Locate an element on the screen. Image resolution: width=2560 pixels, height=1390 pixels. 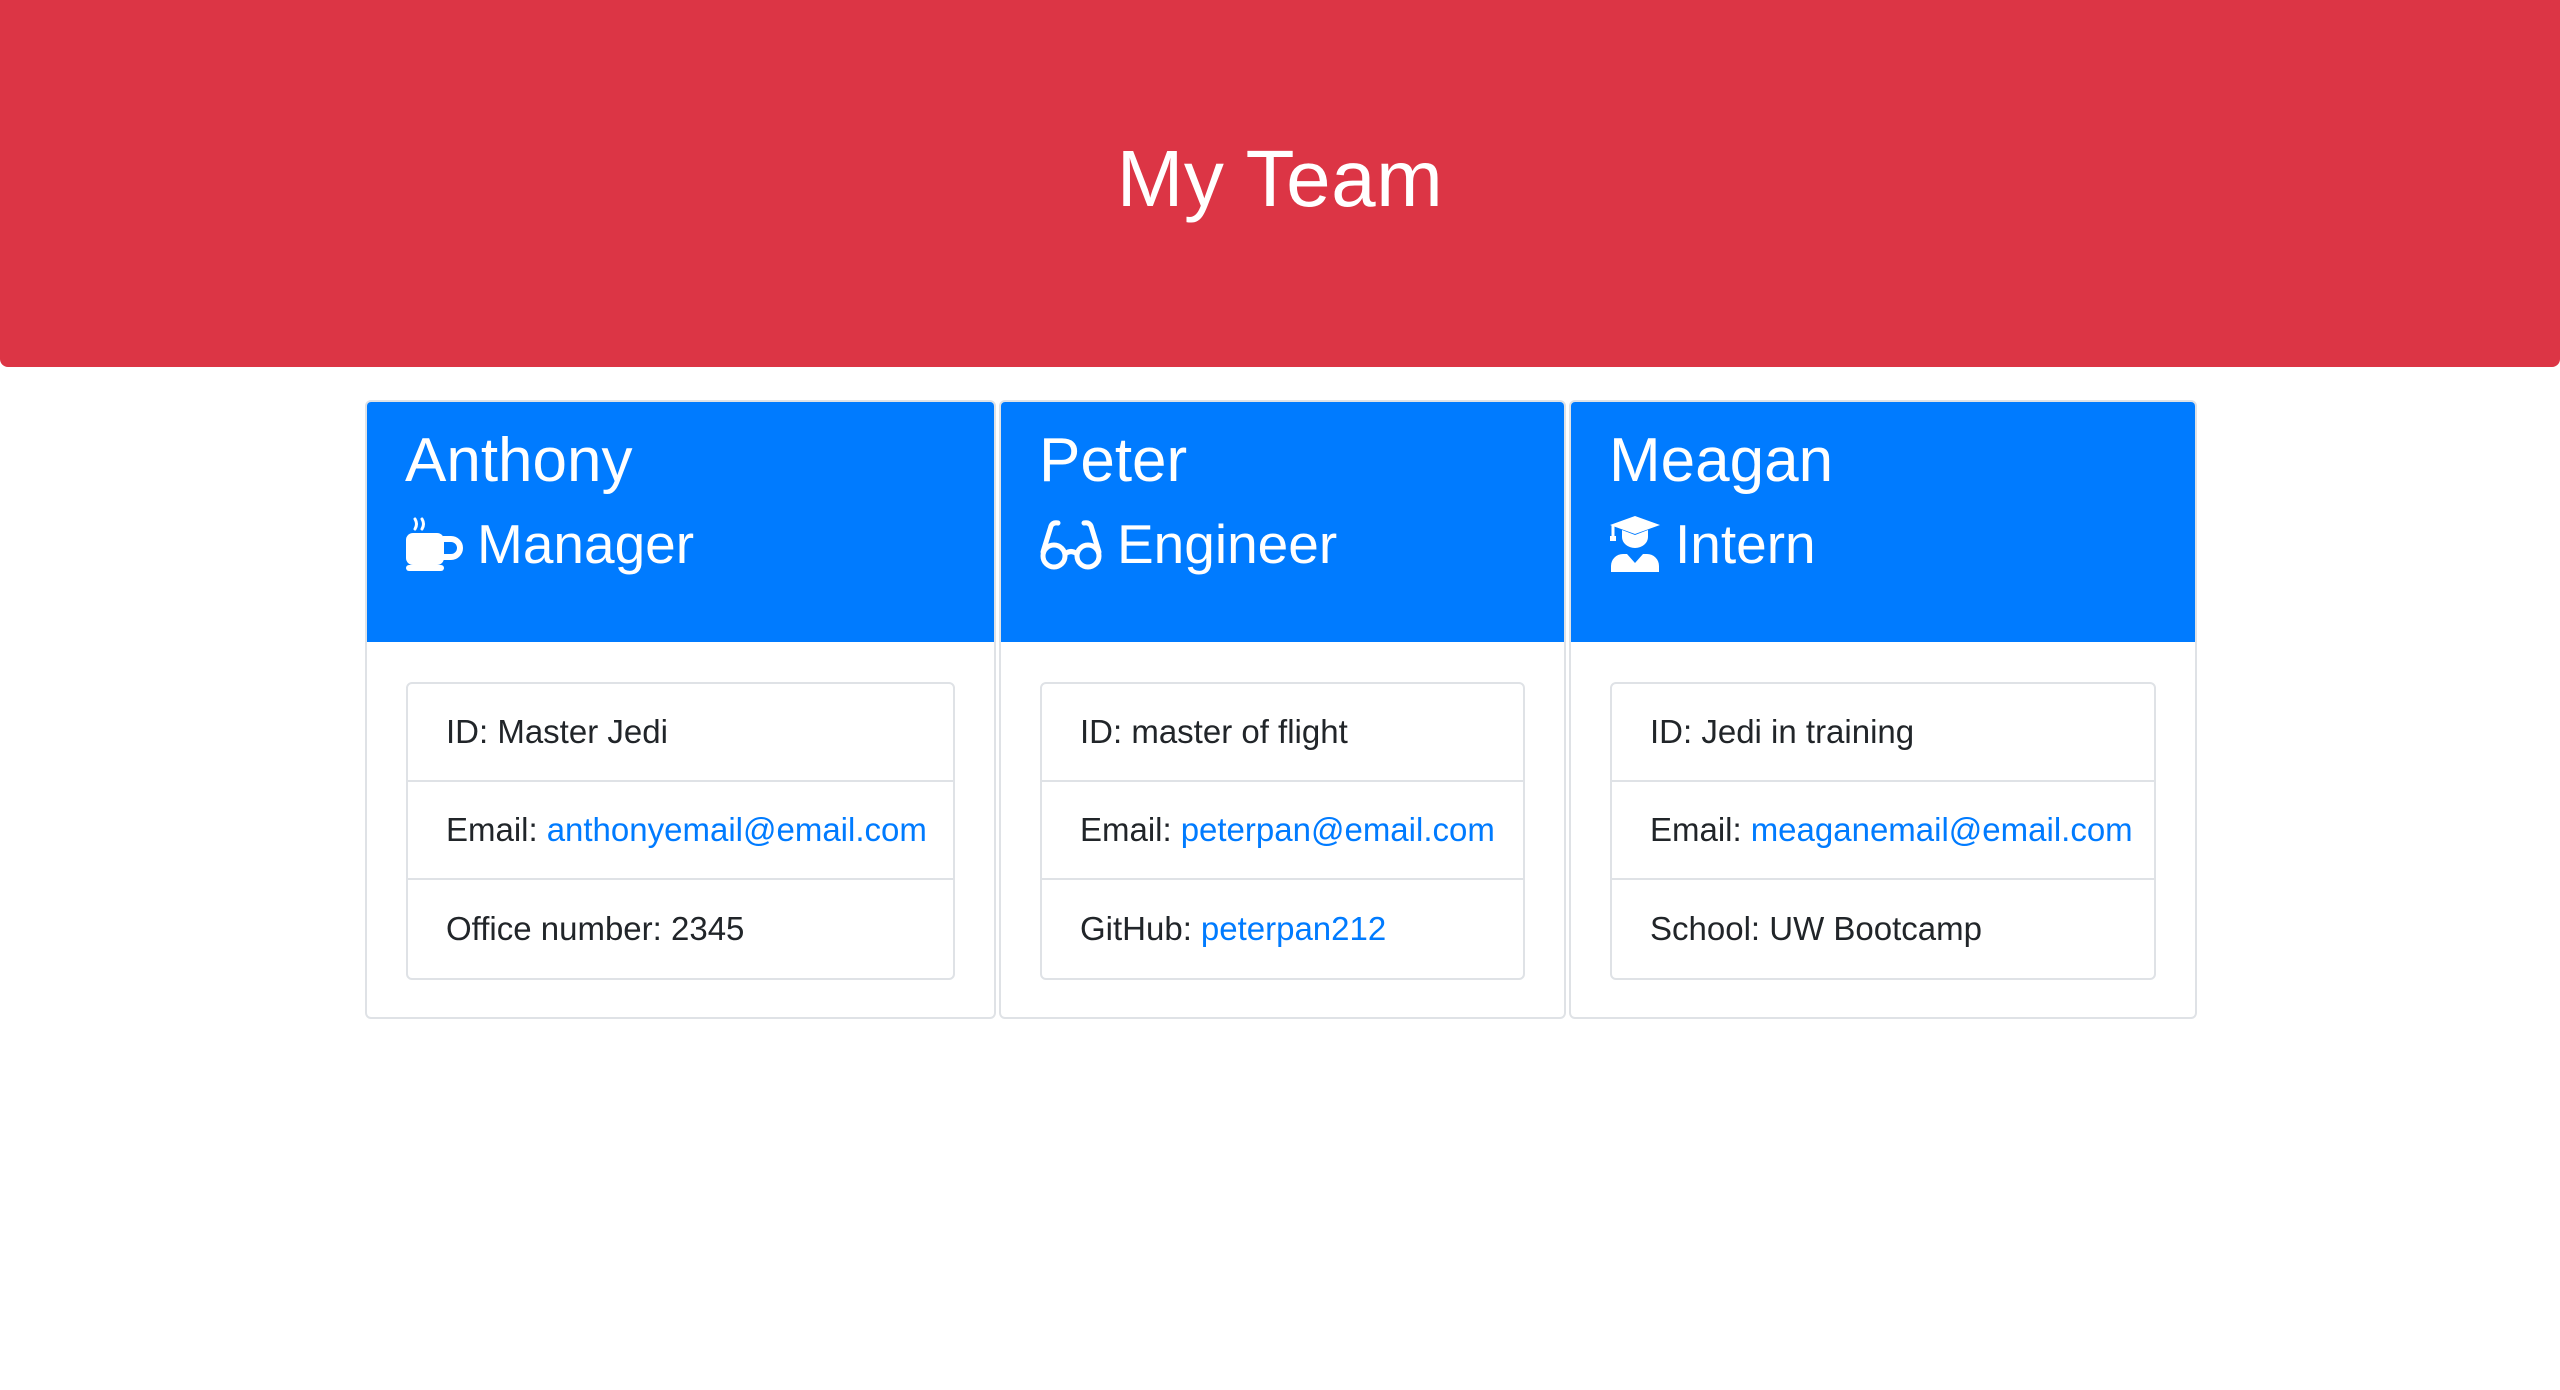
employee-role: Engineer is located at coordinates (1301, 544).